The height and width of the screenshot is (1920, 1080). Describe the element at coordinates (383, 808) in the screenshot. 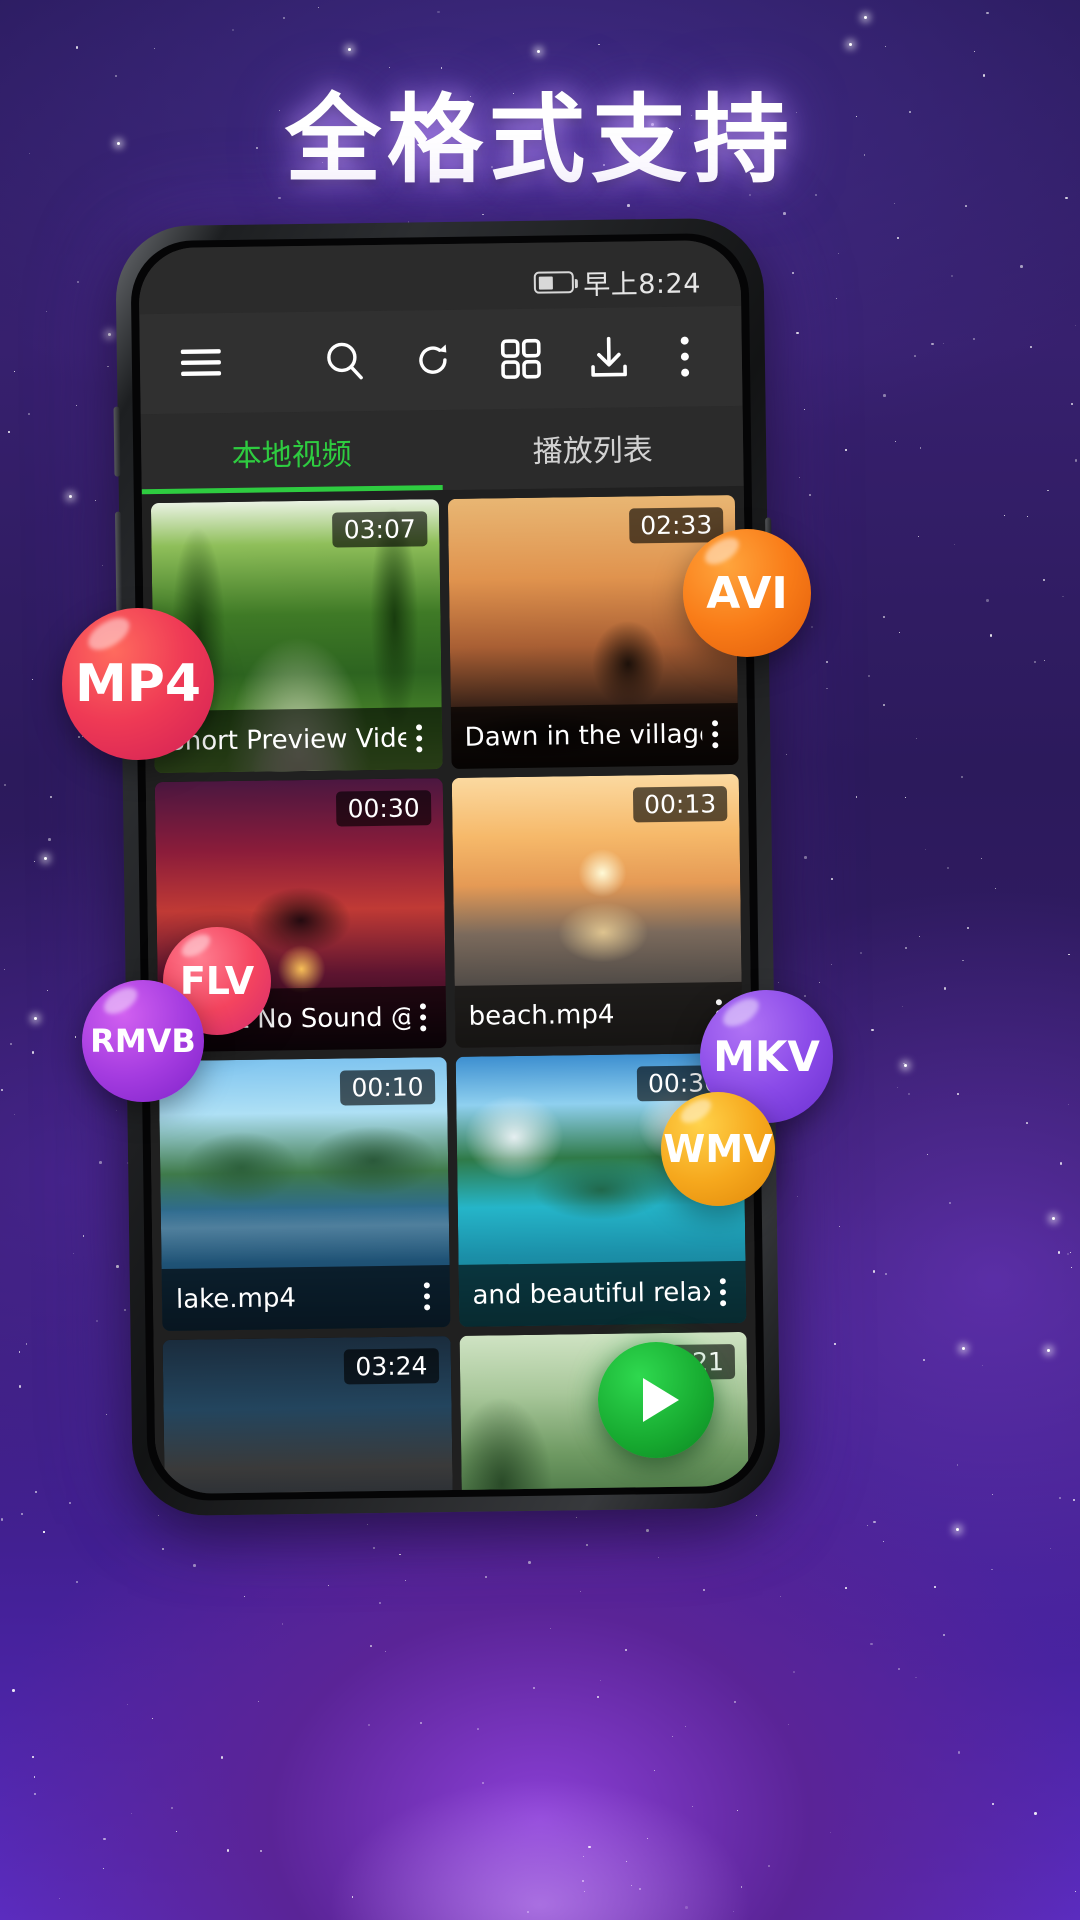

I see `video-duration: 00:30` at that location.